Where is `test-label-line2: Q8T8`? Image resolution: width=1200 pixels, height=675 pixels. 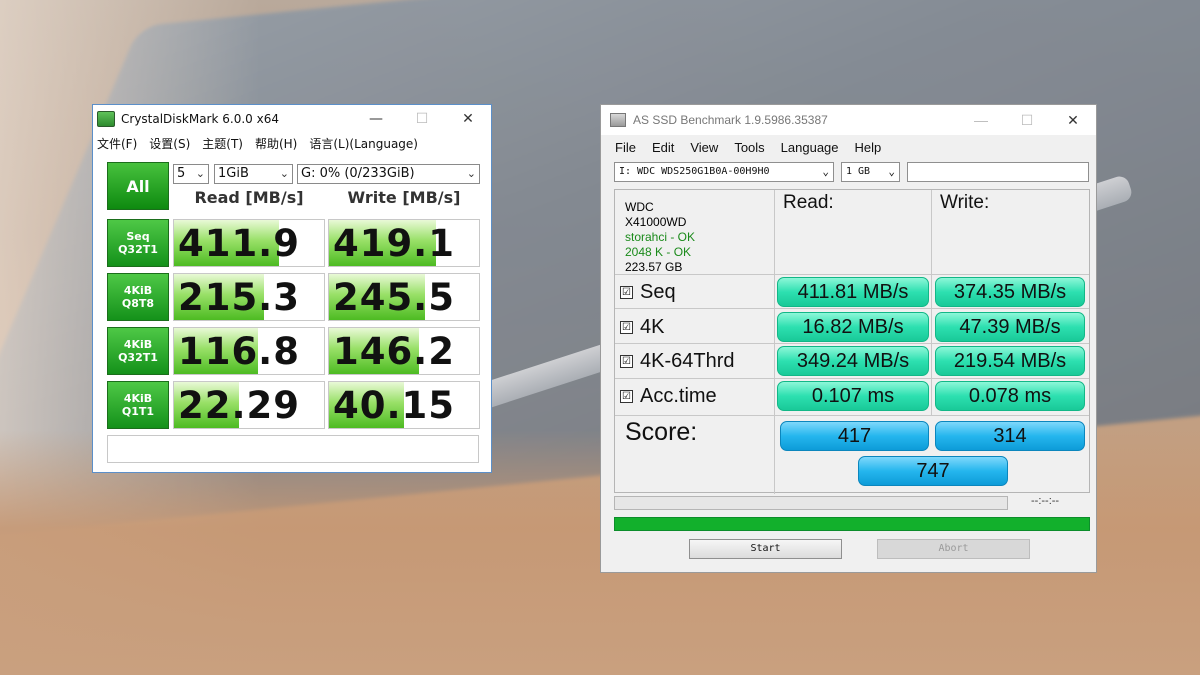 test-label-line2: Q8T8 is located at coordinates (138, 303).